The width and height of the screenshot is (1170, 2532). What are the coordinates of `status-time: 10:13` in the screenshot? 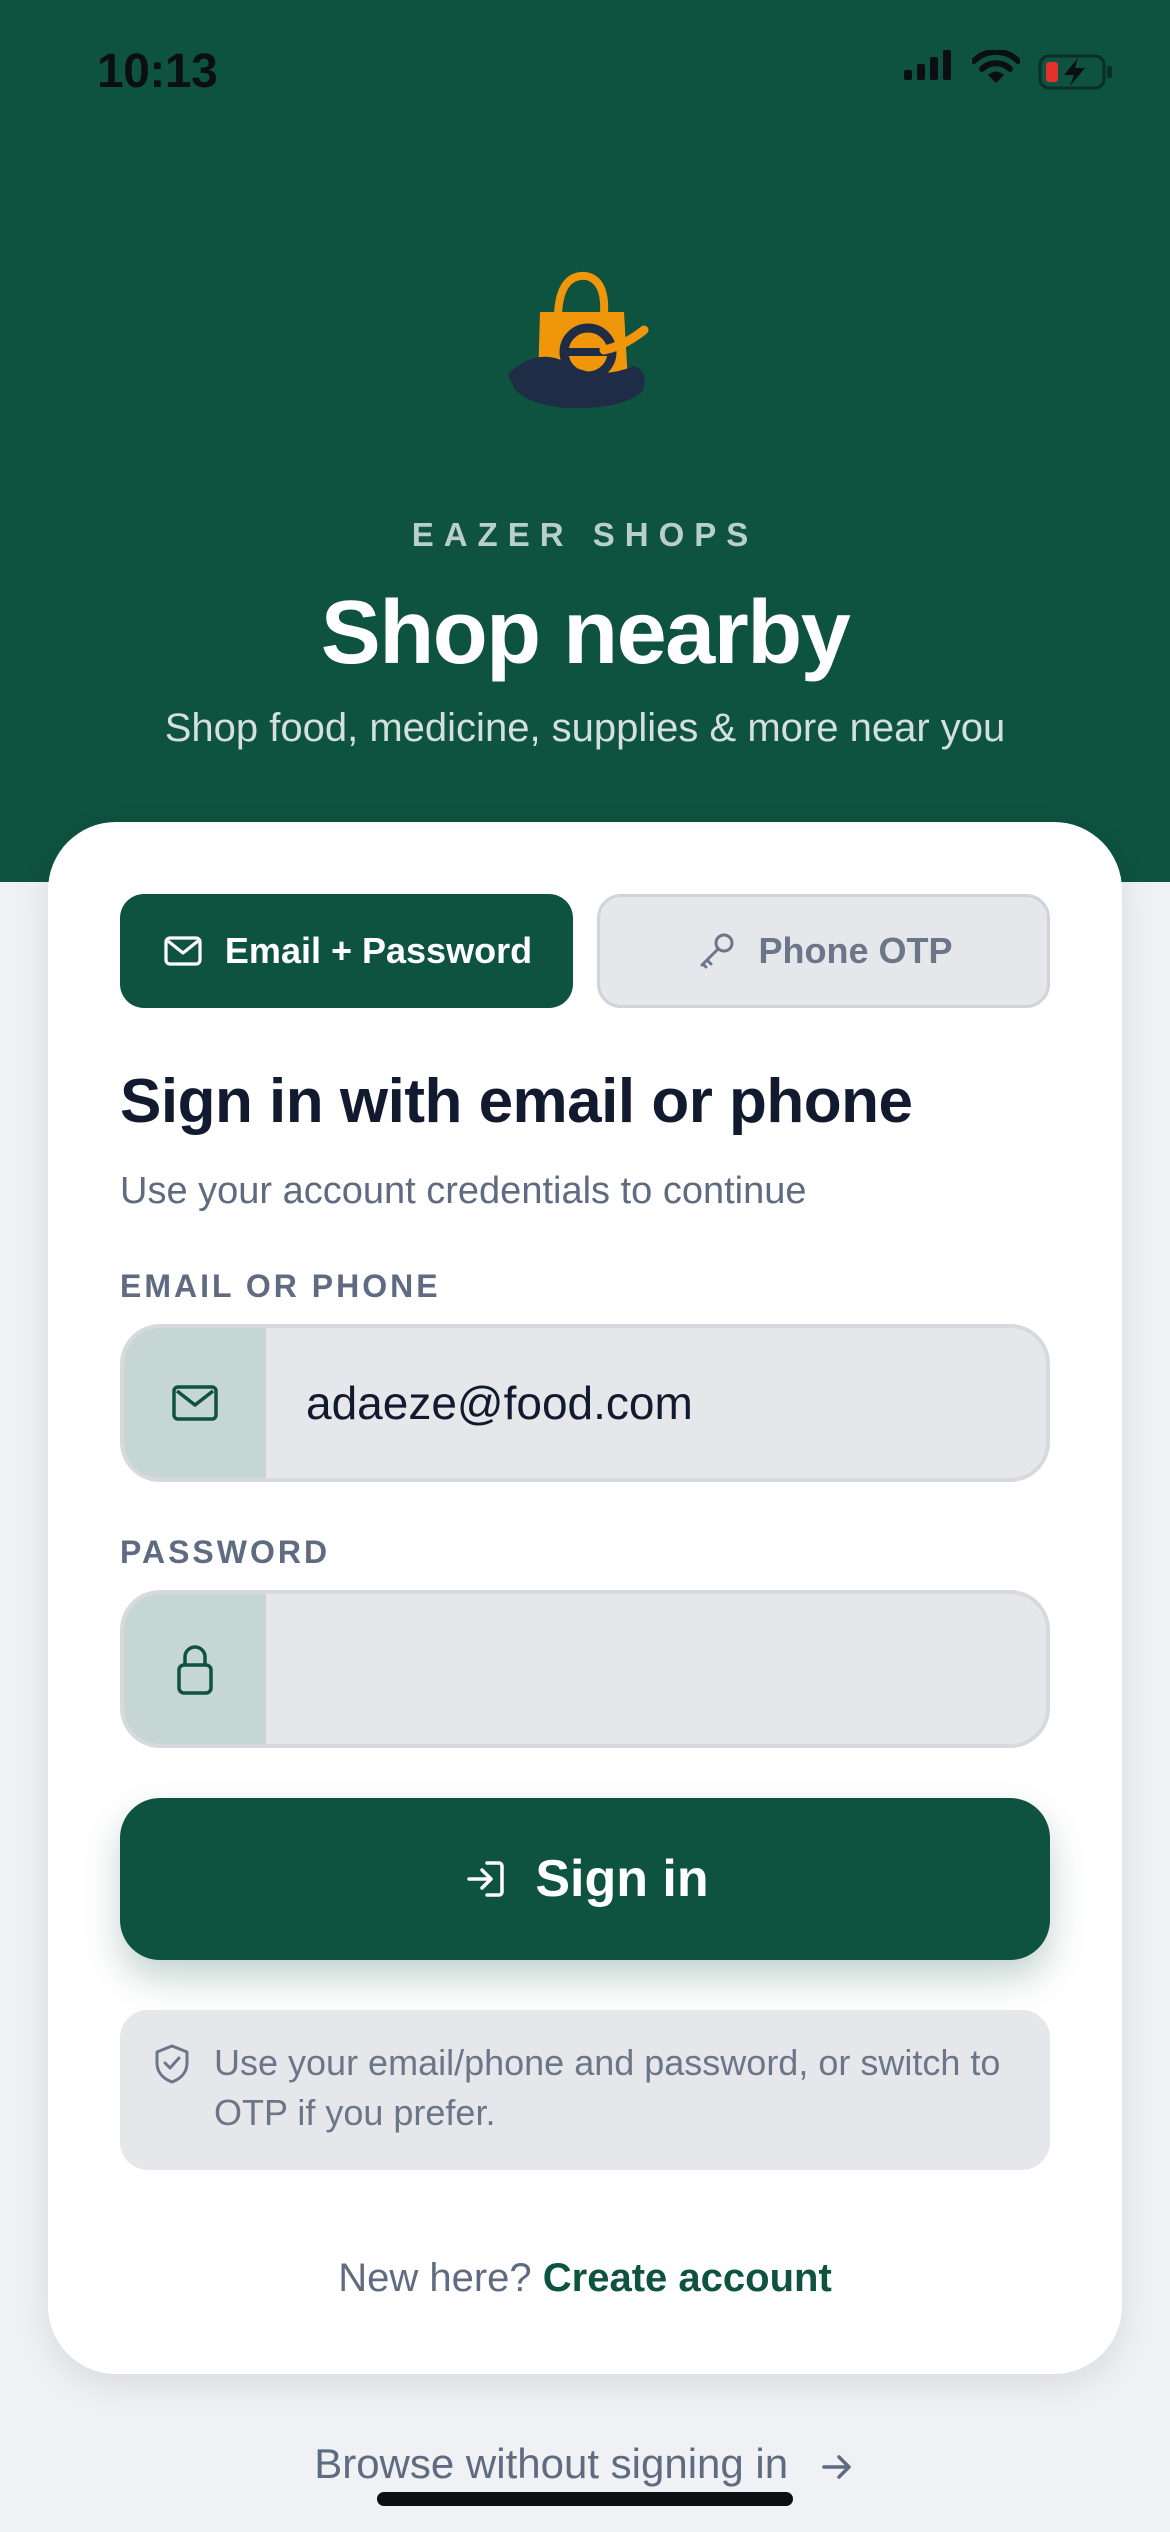 It's located at (157, 71).